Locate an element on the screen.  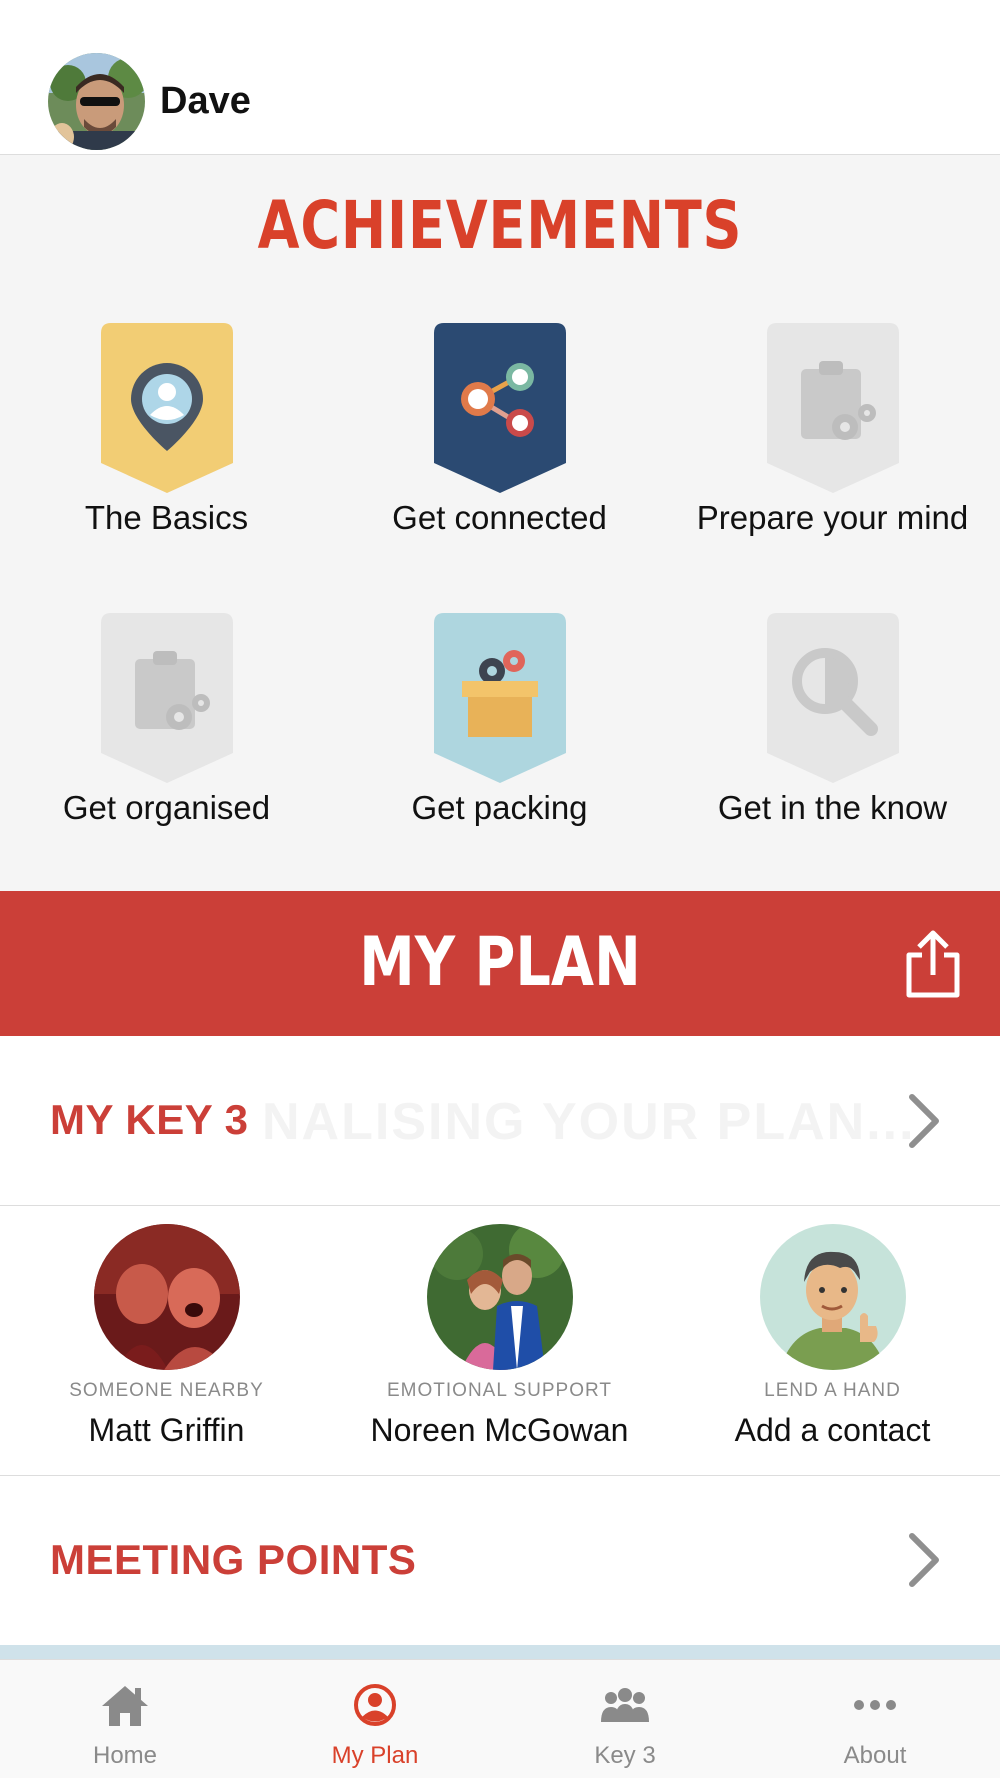
tab-my-plan: My Plan is located at coordinates (375, 1719).